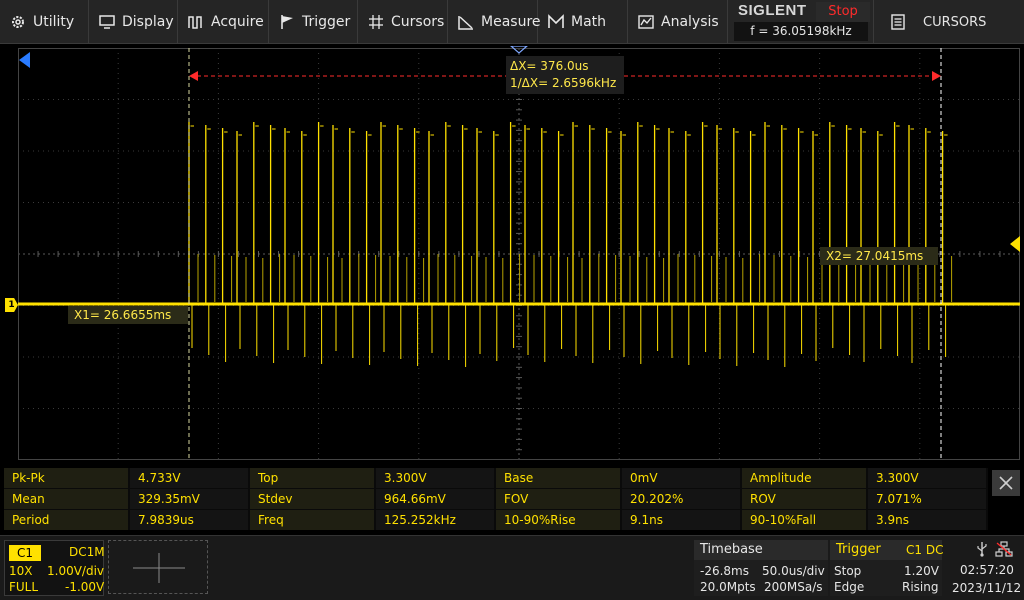  I want to click on ch1-offset-marker: 1, so click(11, 305).